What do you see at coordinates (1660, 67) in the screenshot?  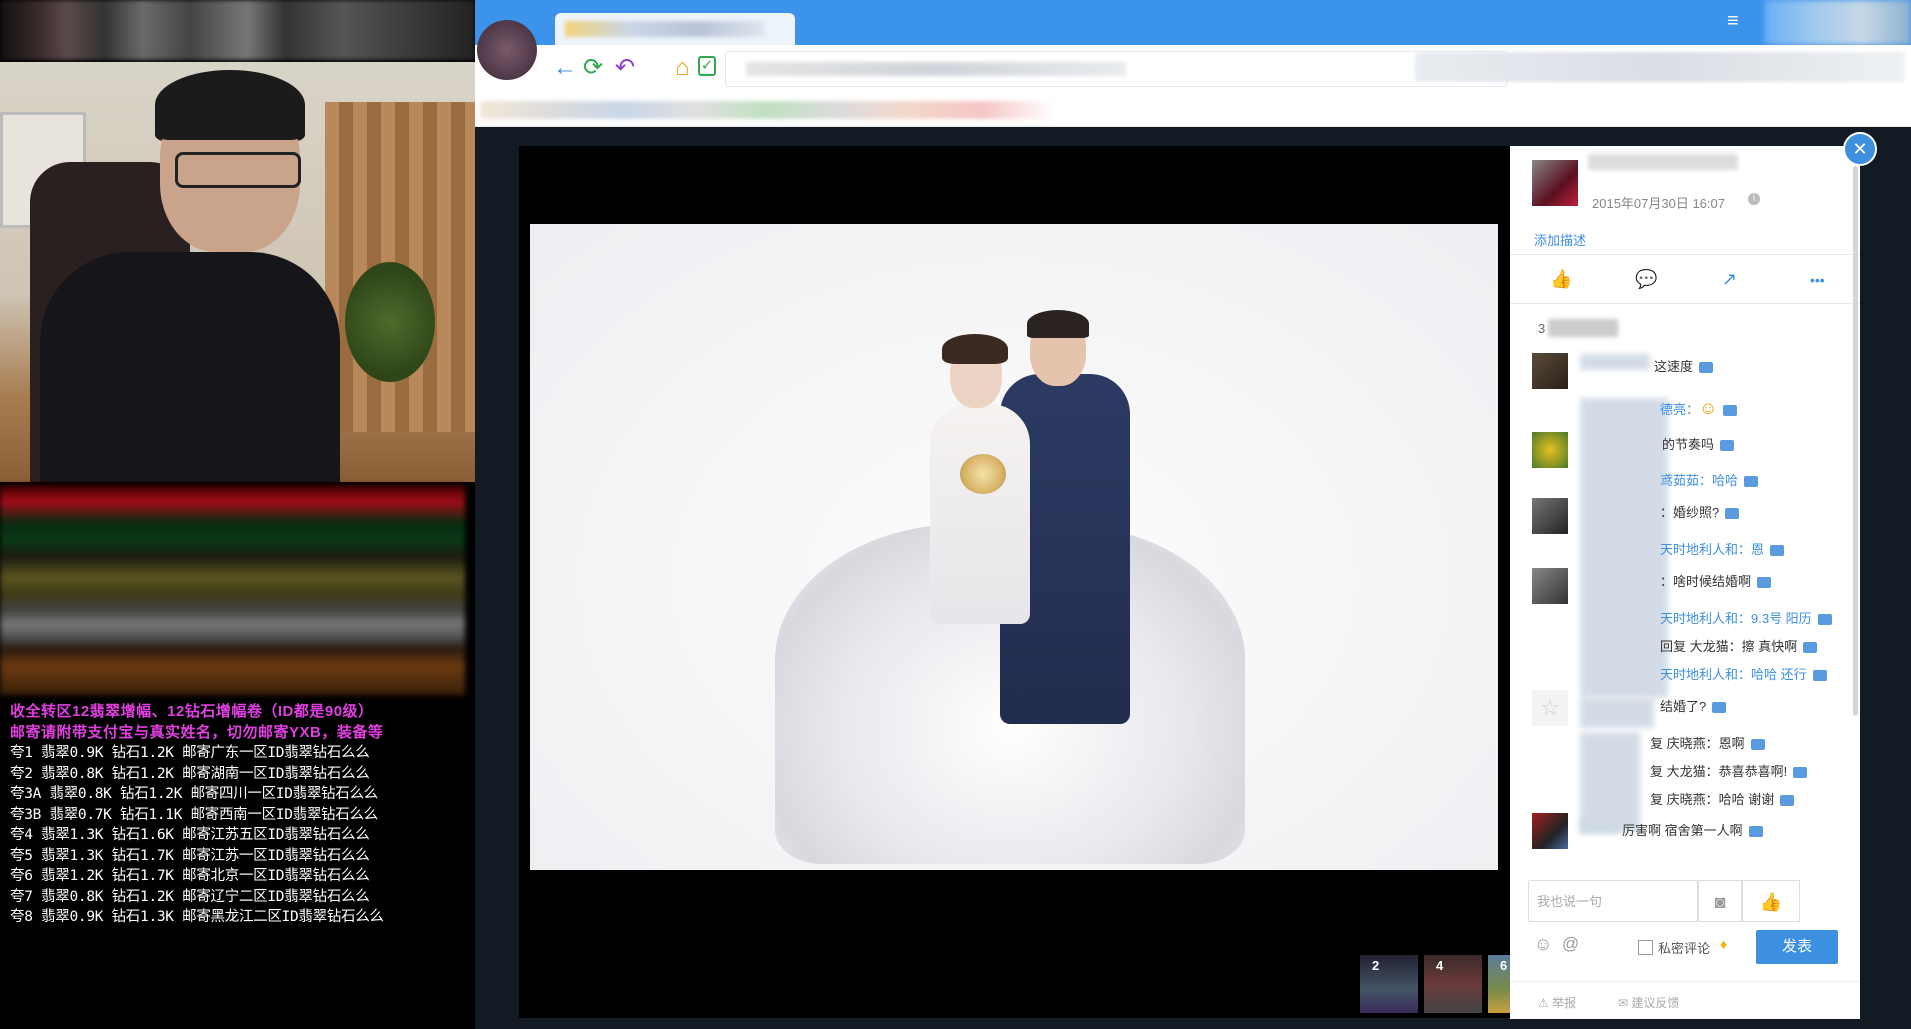 I see `search-input` at bounding box center [1660, 67].